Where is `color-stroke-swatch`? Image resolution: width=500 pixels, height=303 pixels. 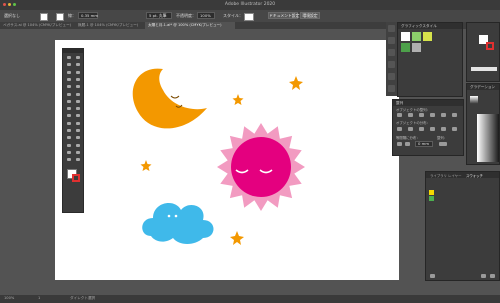
color-stroke-swatch is located at coordinates (490, 46).